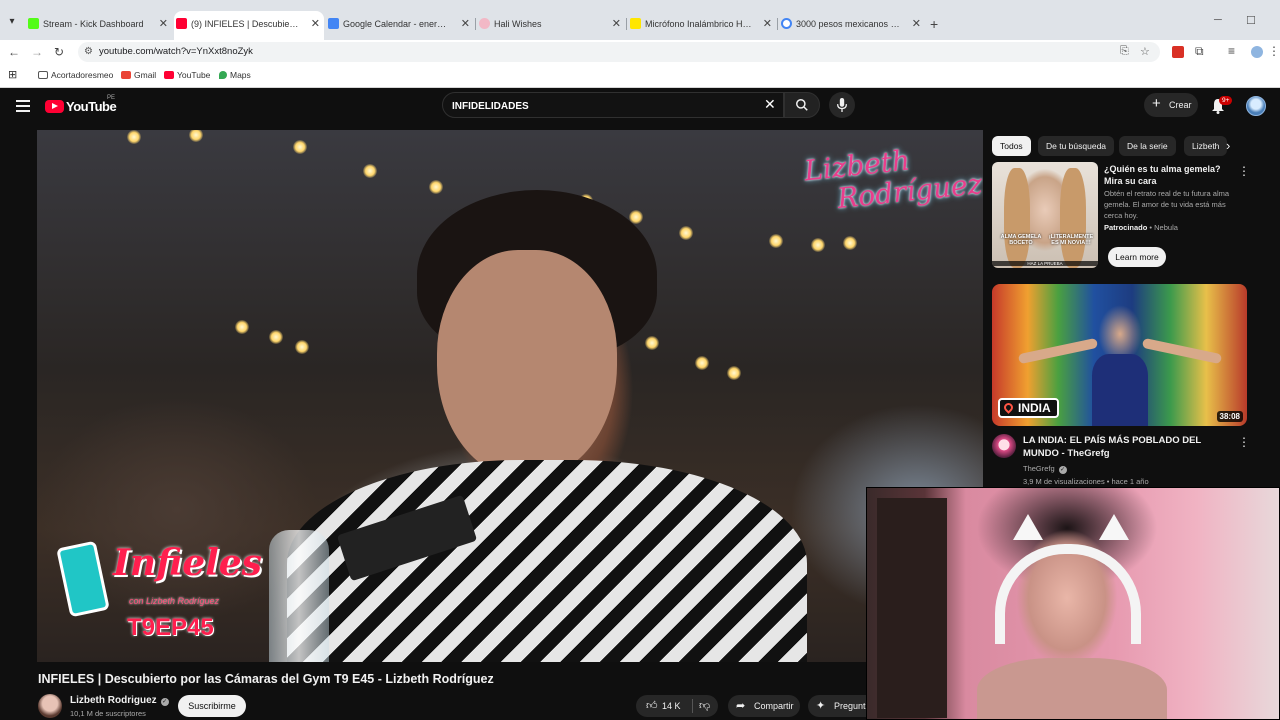 The height and width of the screenshot is (720, 1280). What do you see at coordinates (235, 75) in the screenshot?
I see `bookmark-maps: Maps` at bounding box center [235, 75].